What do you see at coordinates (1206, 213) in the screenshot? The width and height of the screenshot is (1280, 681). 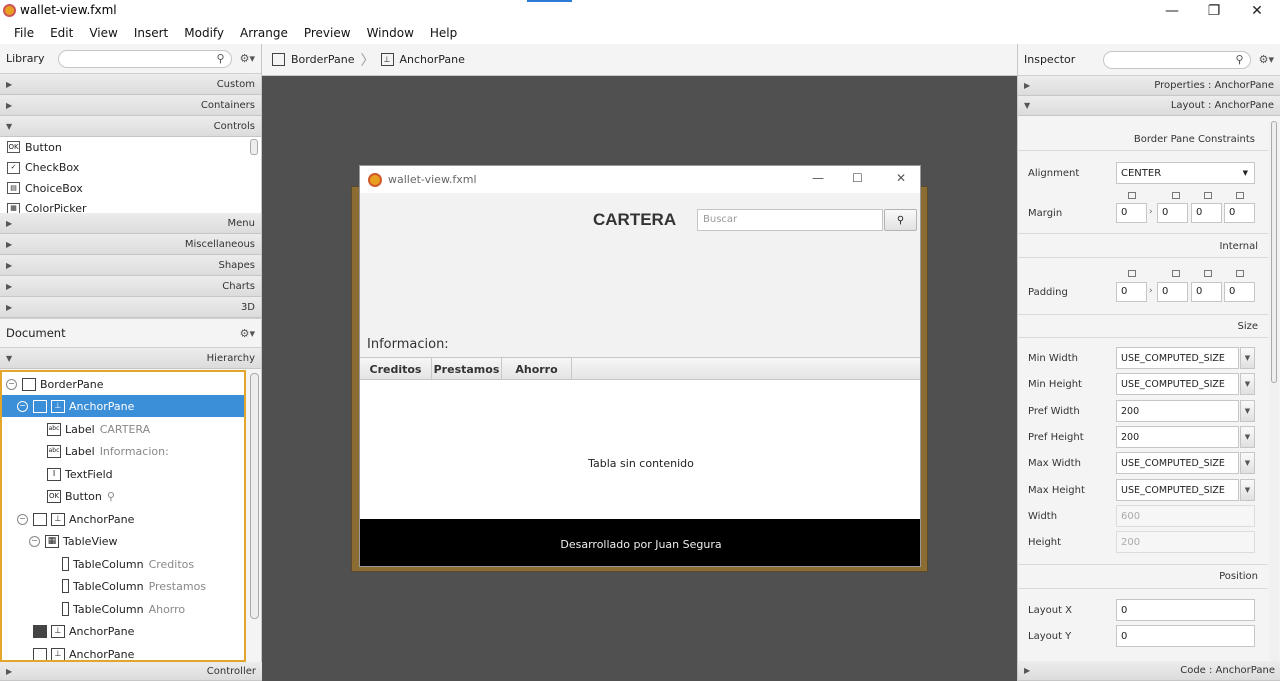 I see `margin-bottom-field: 0` at bounding box center [1206, 213].